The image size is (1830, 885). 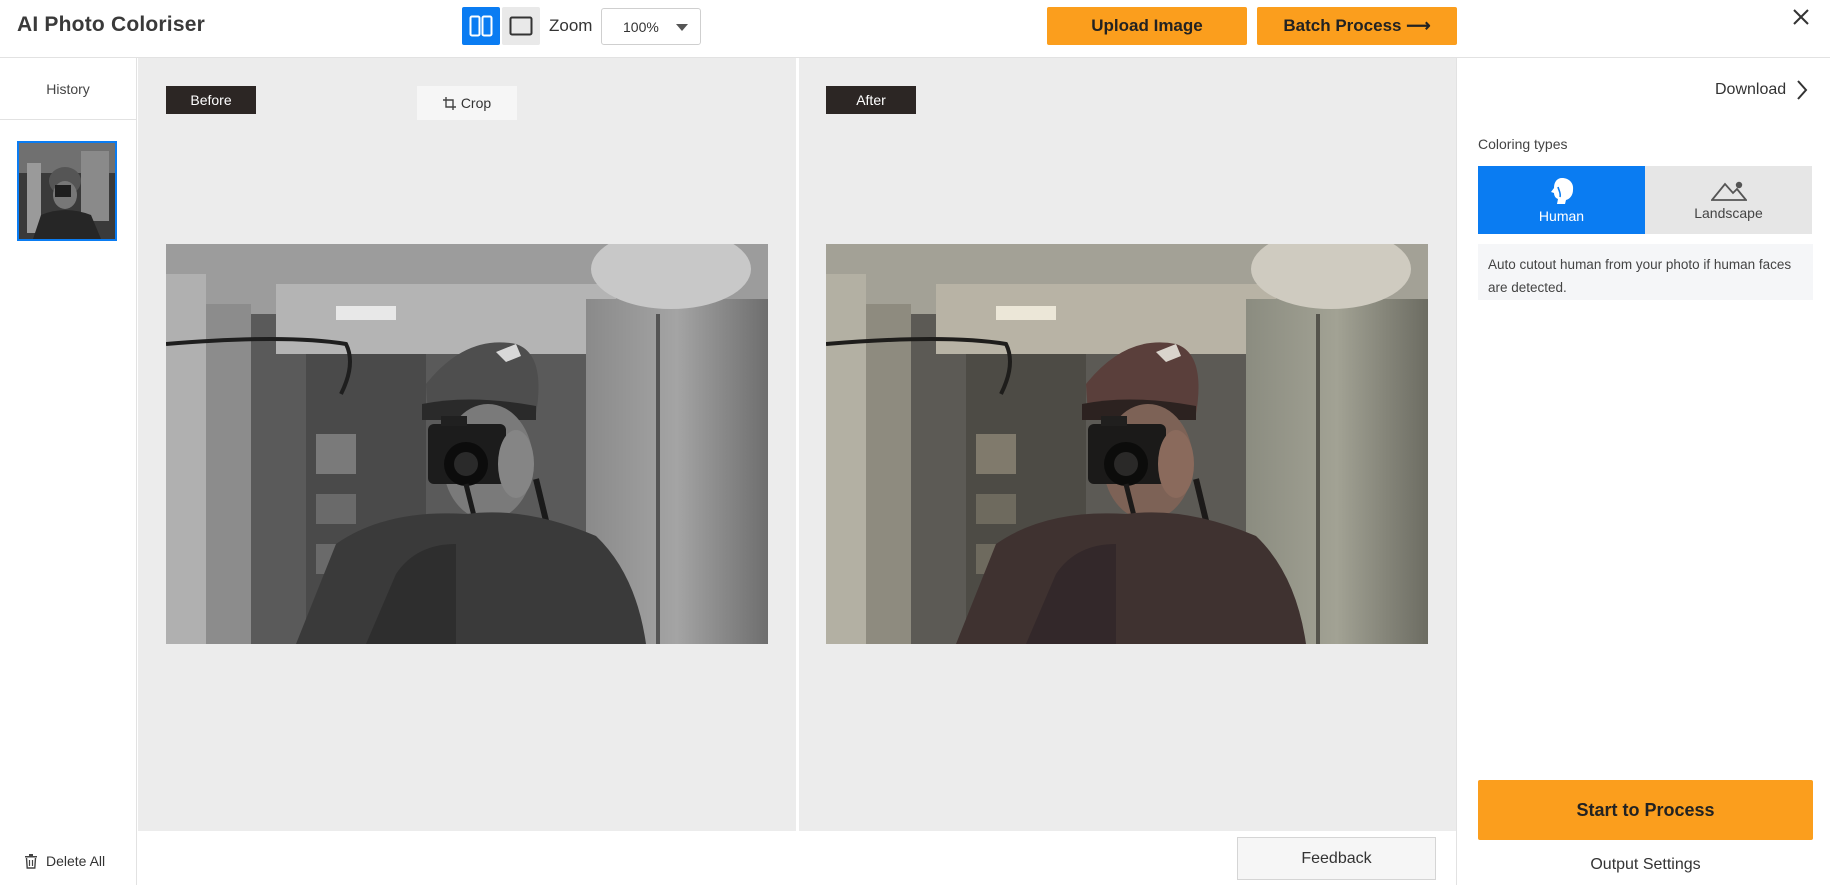 I want to click on trash-icon, so click(x=31, y=861).